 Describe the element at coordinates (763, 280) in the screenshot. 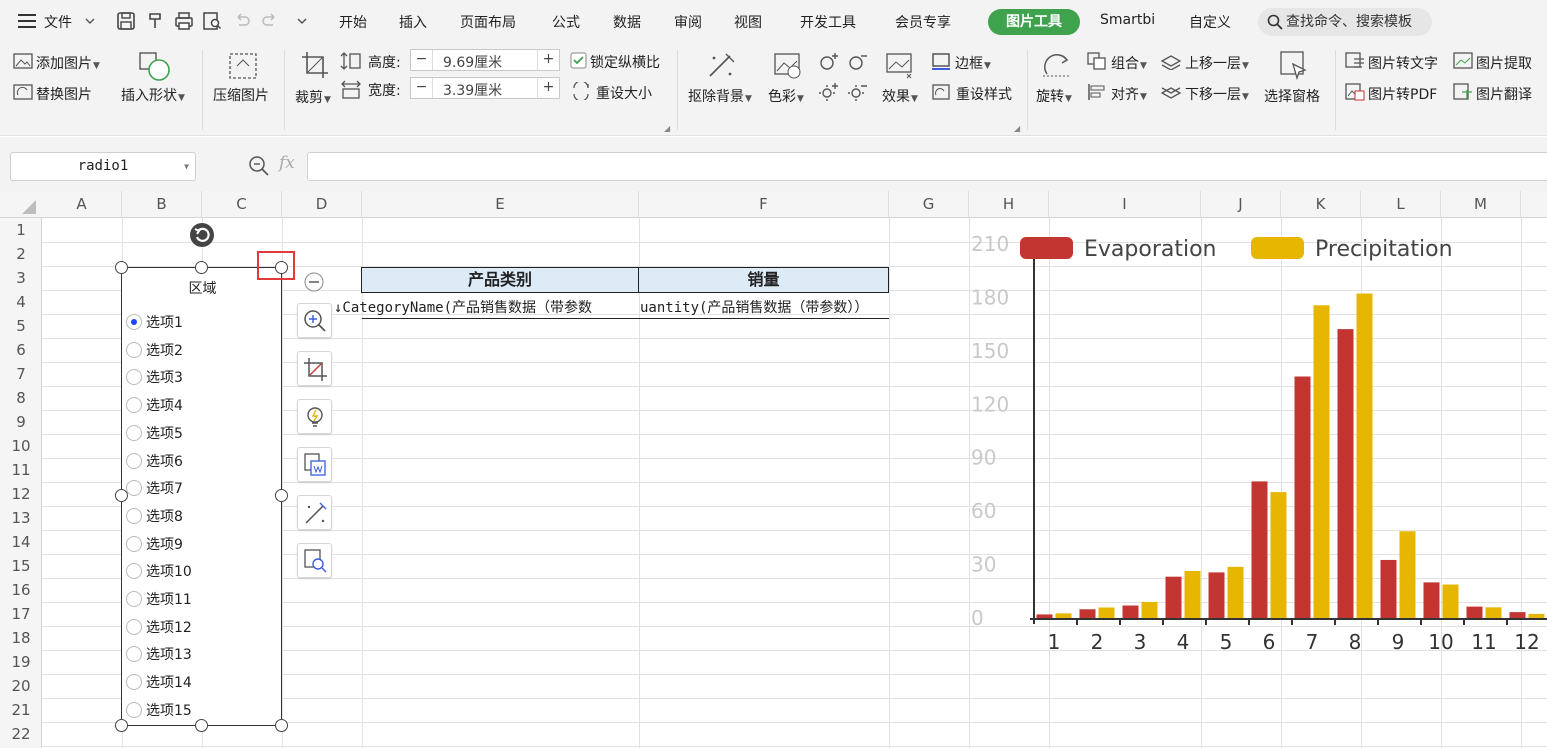

I see `table-header-quantity: 销量` at that location.